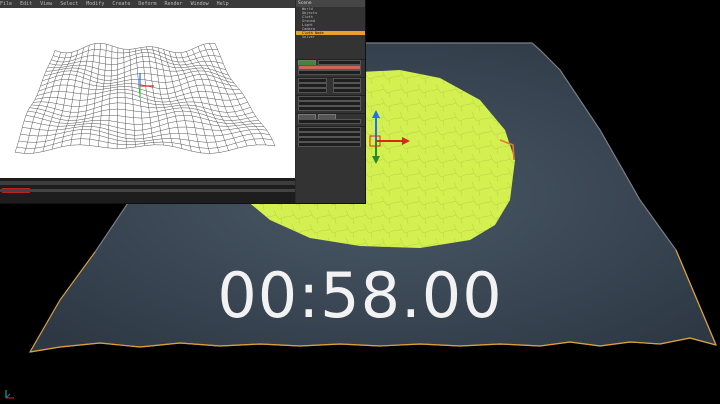  Describe the element at coordinates (26, 4) in the screenshot. I see `menu-item-edit: Edit` at that location.